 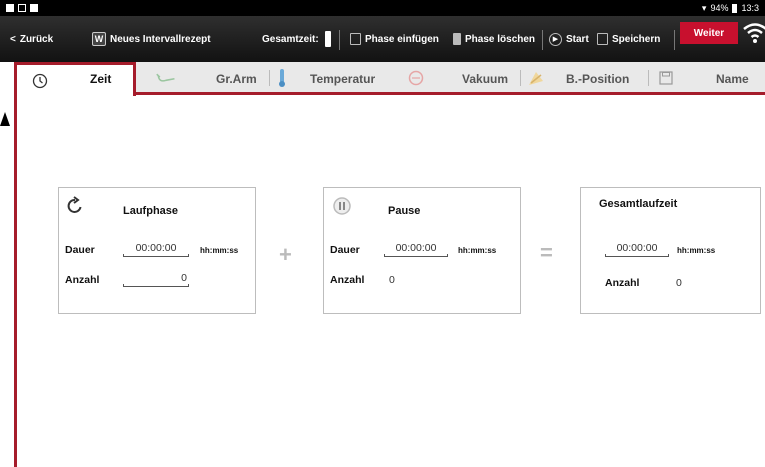 What do you see at coordinates (709, 78) in the screenshot?
I see `tab-name: Name` at bounding box center [709, 78].